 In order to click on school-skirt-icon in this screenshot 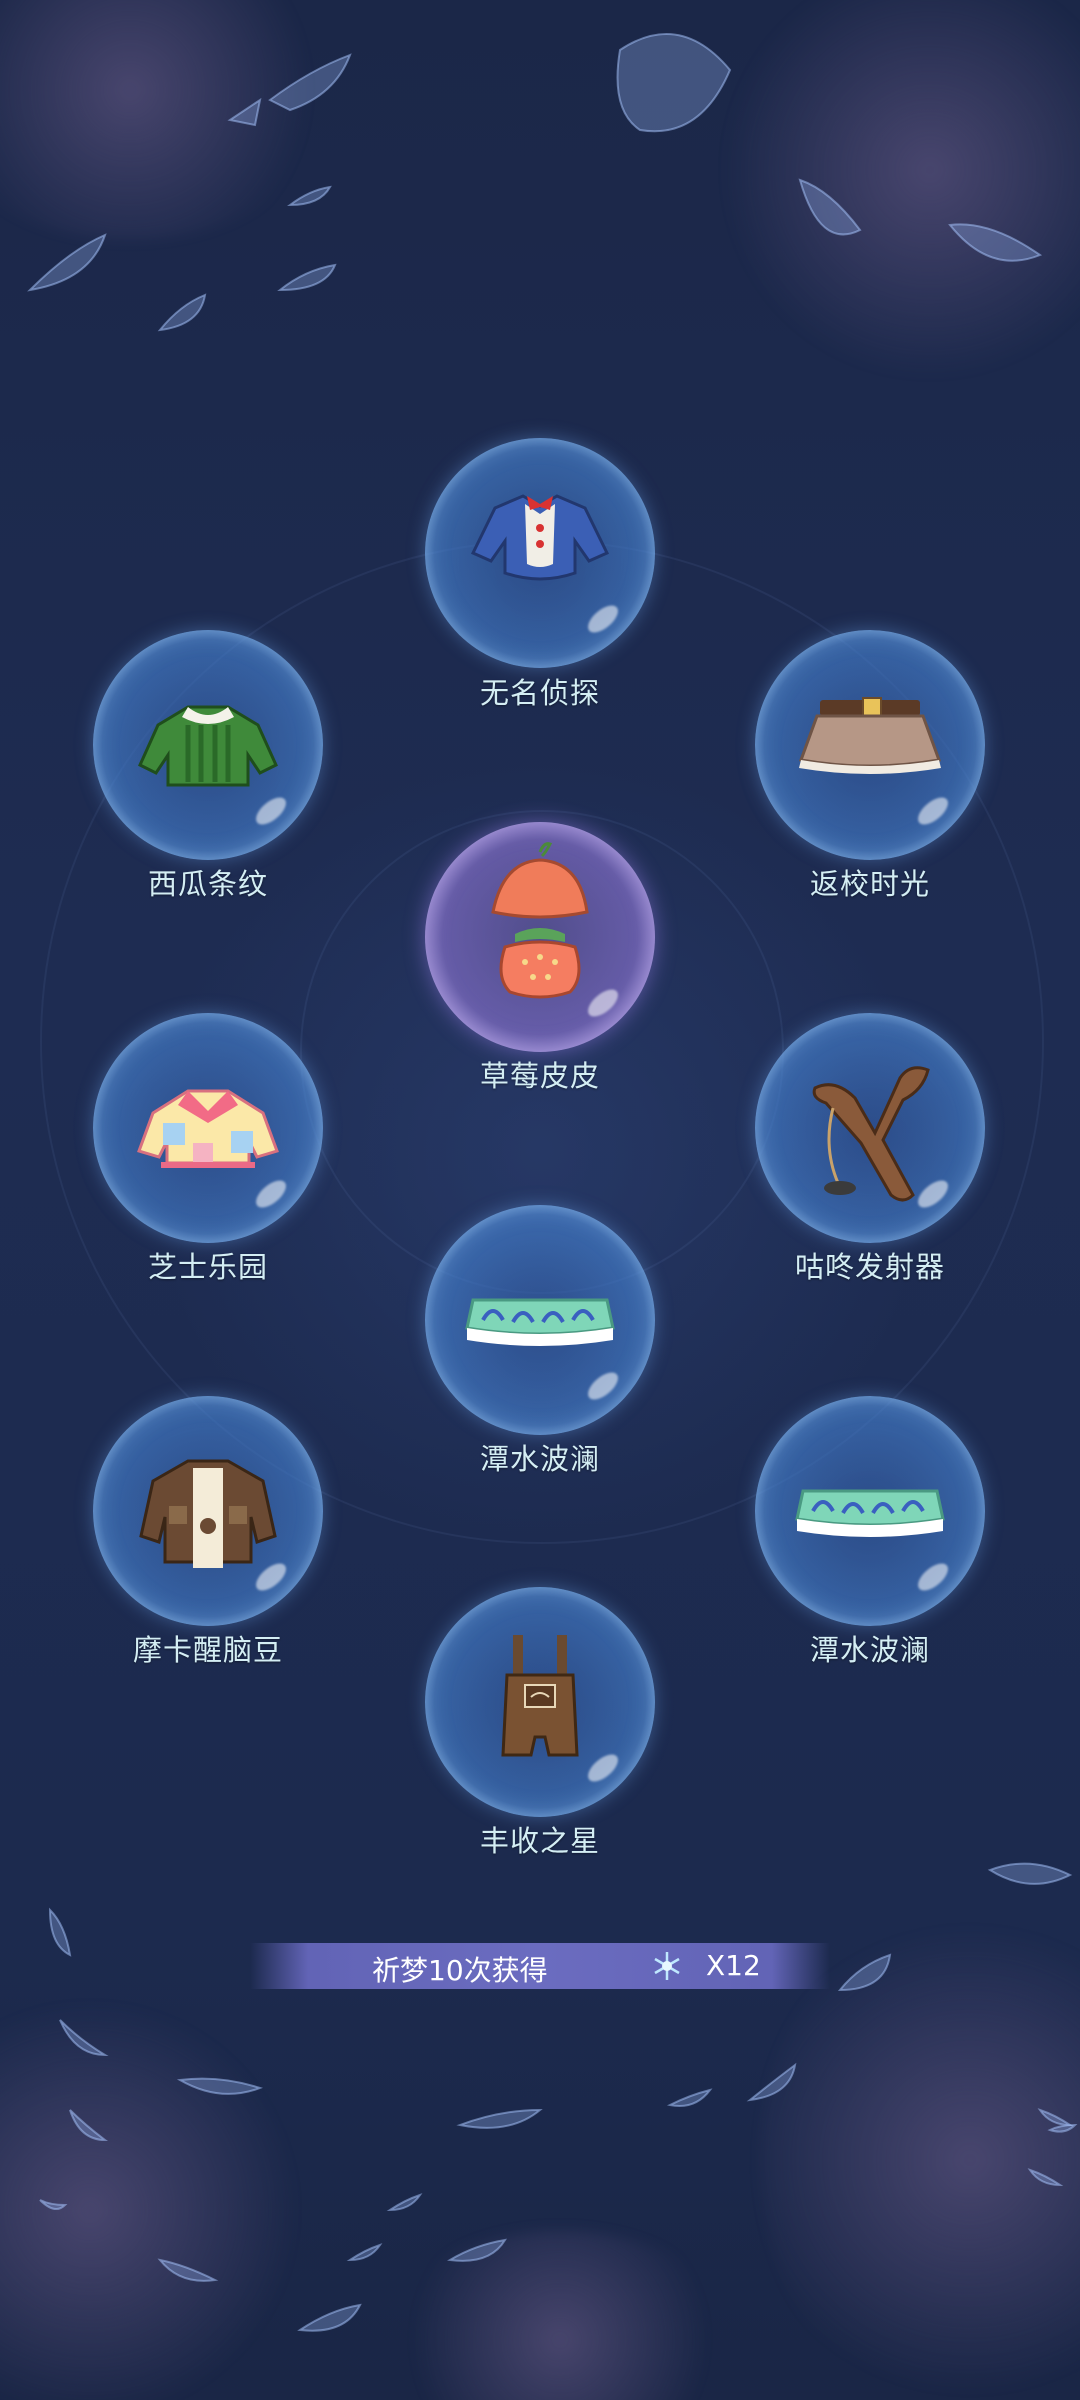, I will do `click(870, 735)`.